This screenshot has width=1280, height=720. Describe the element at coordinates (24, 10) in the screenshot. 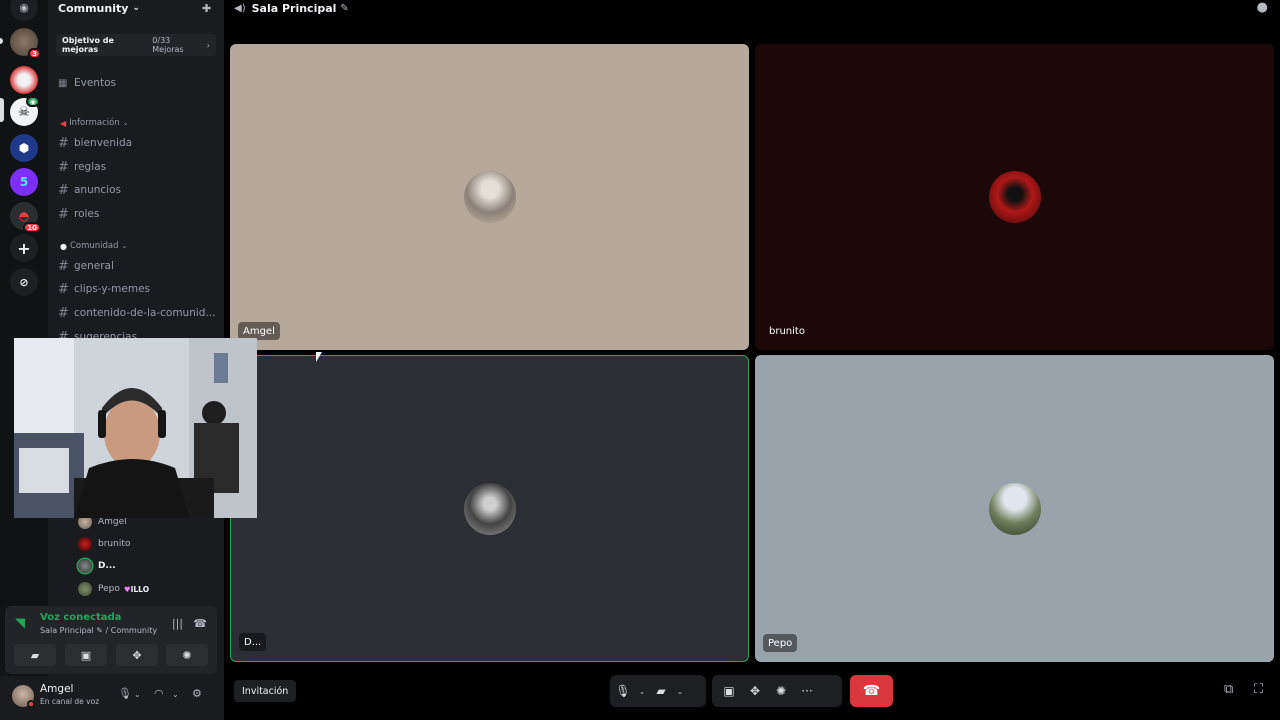

I see `discord-home-icon: ◉` at that location.